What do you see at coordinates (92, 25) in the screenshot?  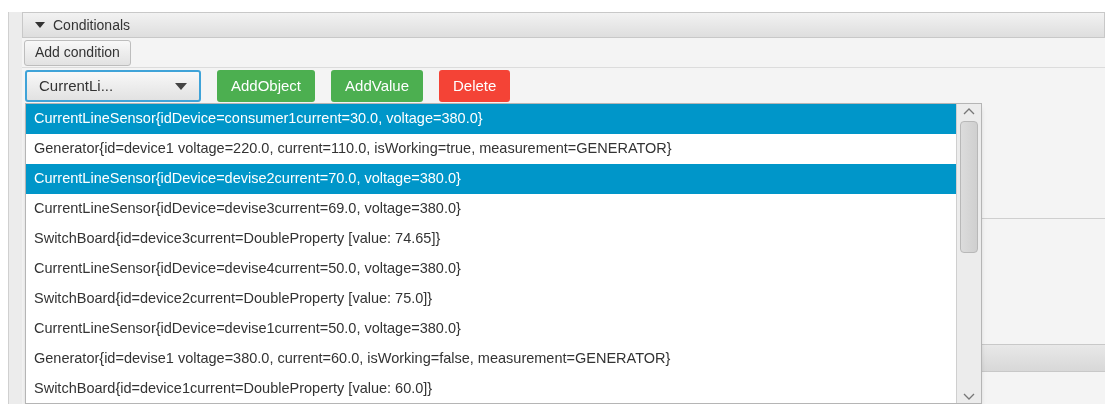 I see `section-title: Conditionals` at bounding box center [92, 25].